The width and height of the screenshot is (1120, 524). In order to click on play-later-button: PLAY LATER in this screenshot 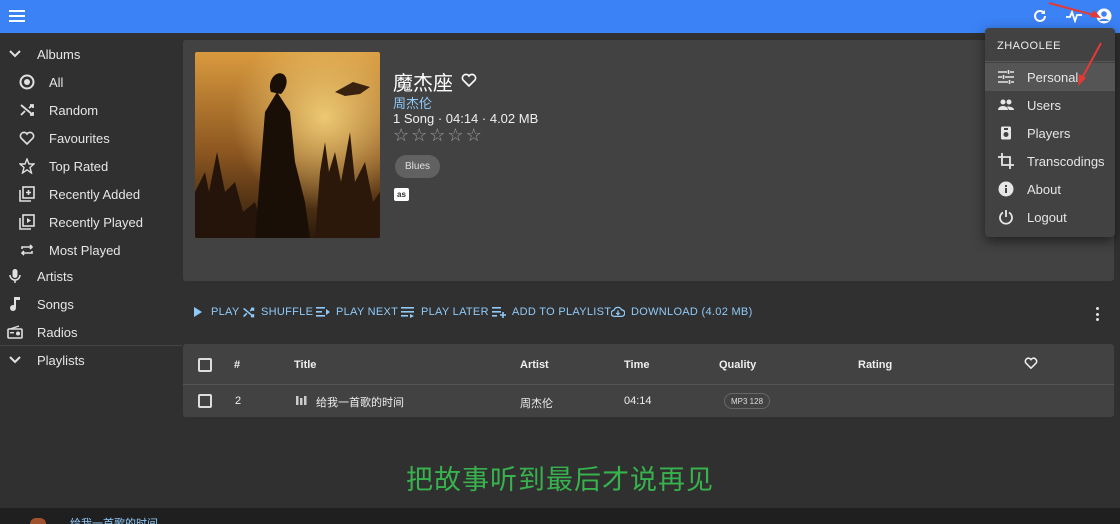, I will do `click(445, 312)`.